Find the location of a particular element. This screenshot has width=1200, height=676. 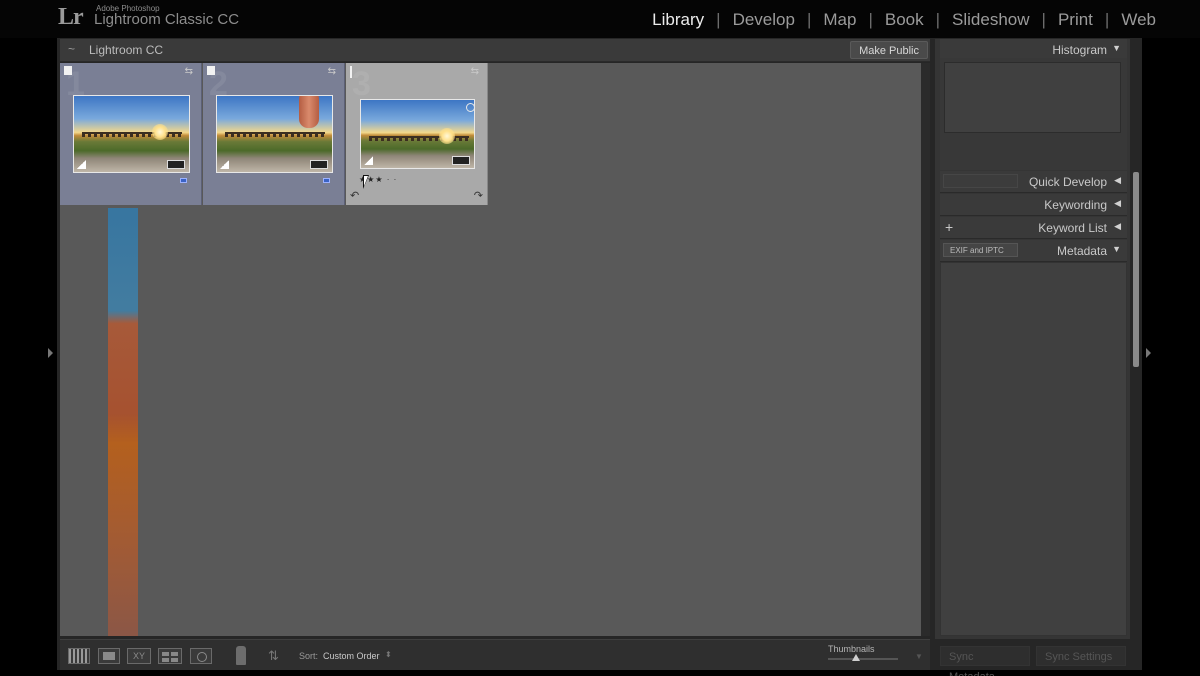

sort-dropdown: Custom Order is located at coordinates (351, 656).